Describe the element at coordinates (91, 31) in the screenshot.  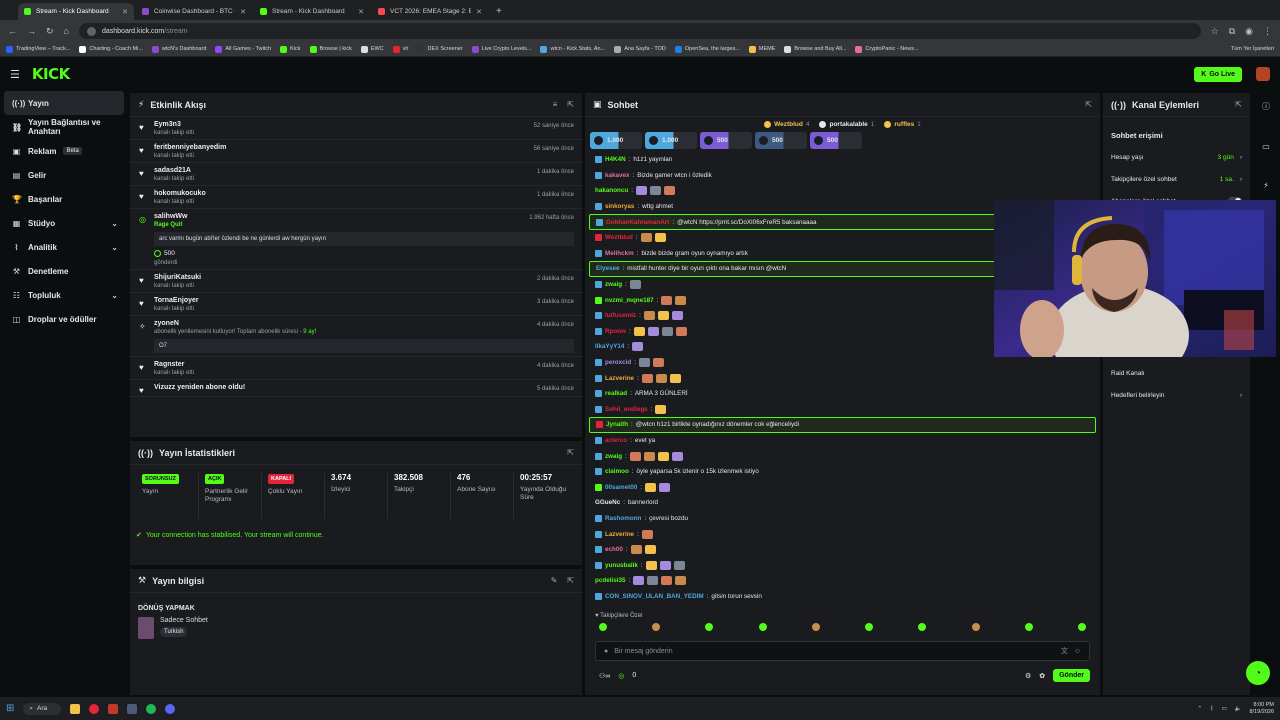
I see `site-info-icon` at that location.